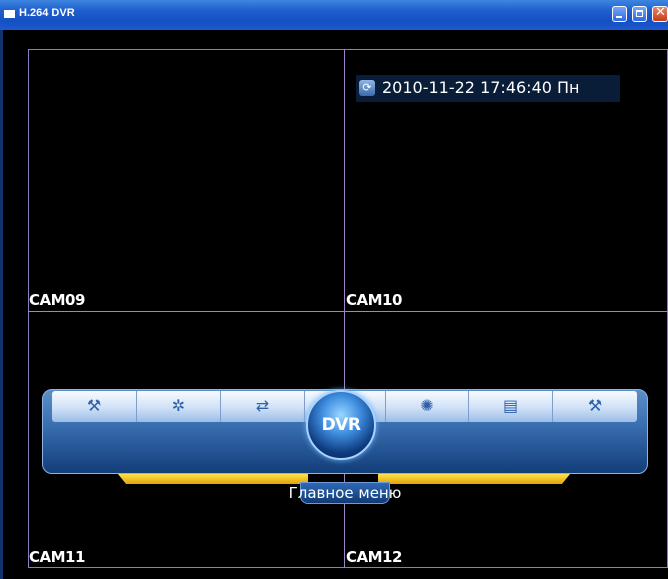  What do you see at coordinates (639, 14) in the screenshot?
I see `maximize-button` at bounding box center [639, 14].